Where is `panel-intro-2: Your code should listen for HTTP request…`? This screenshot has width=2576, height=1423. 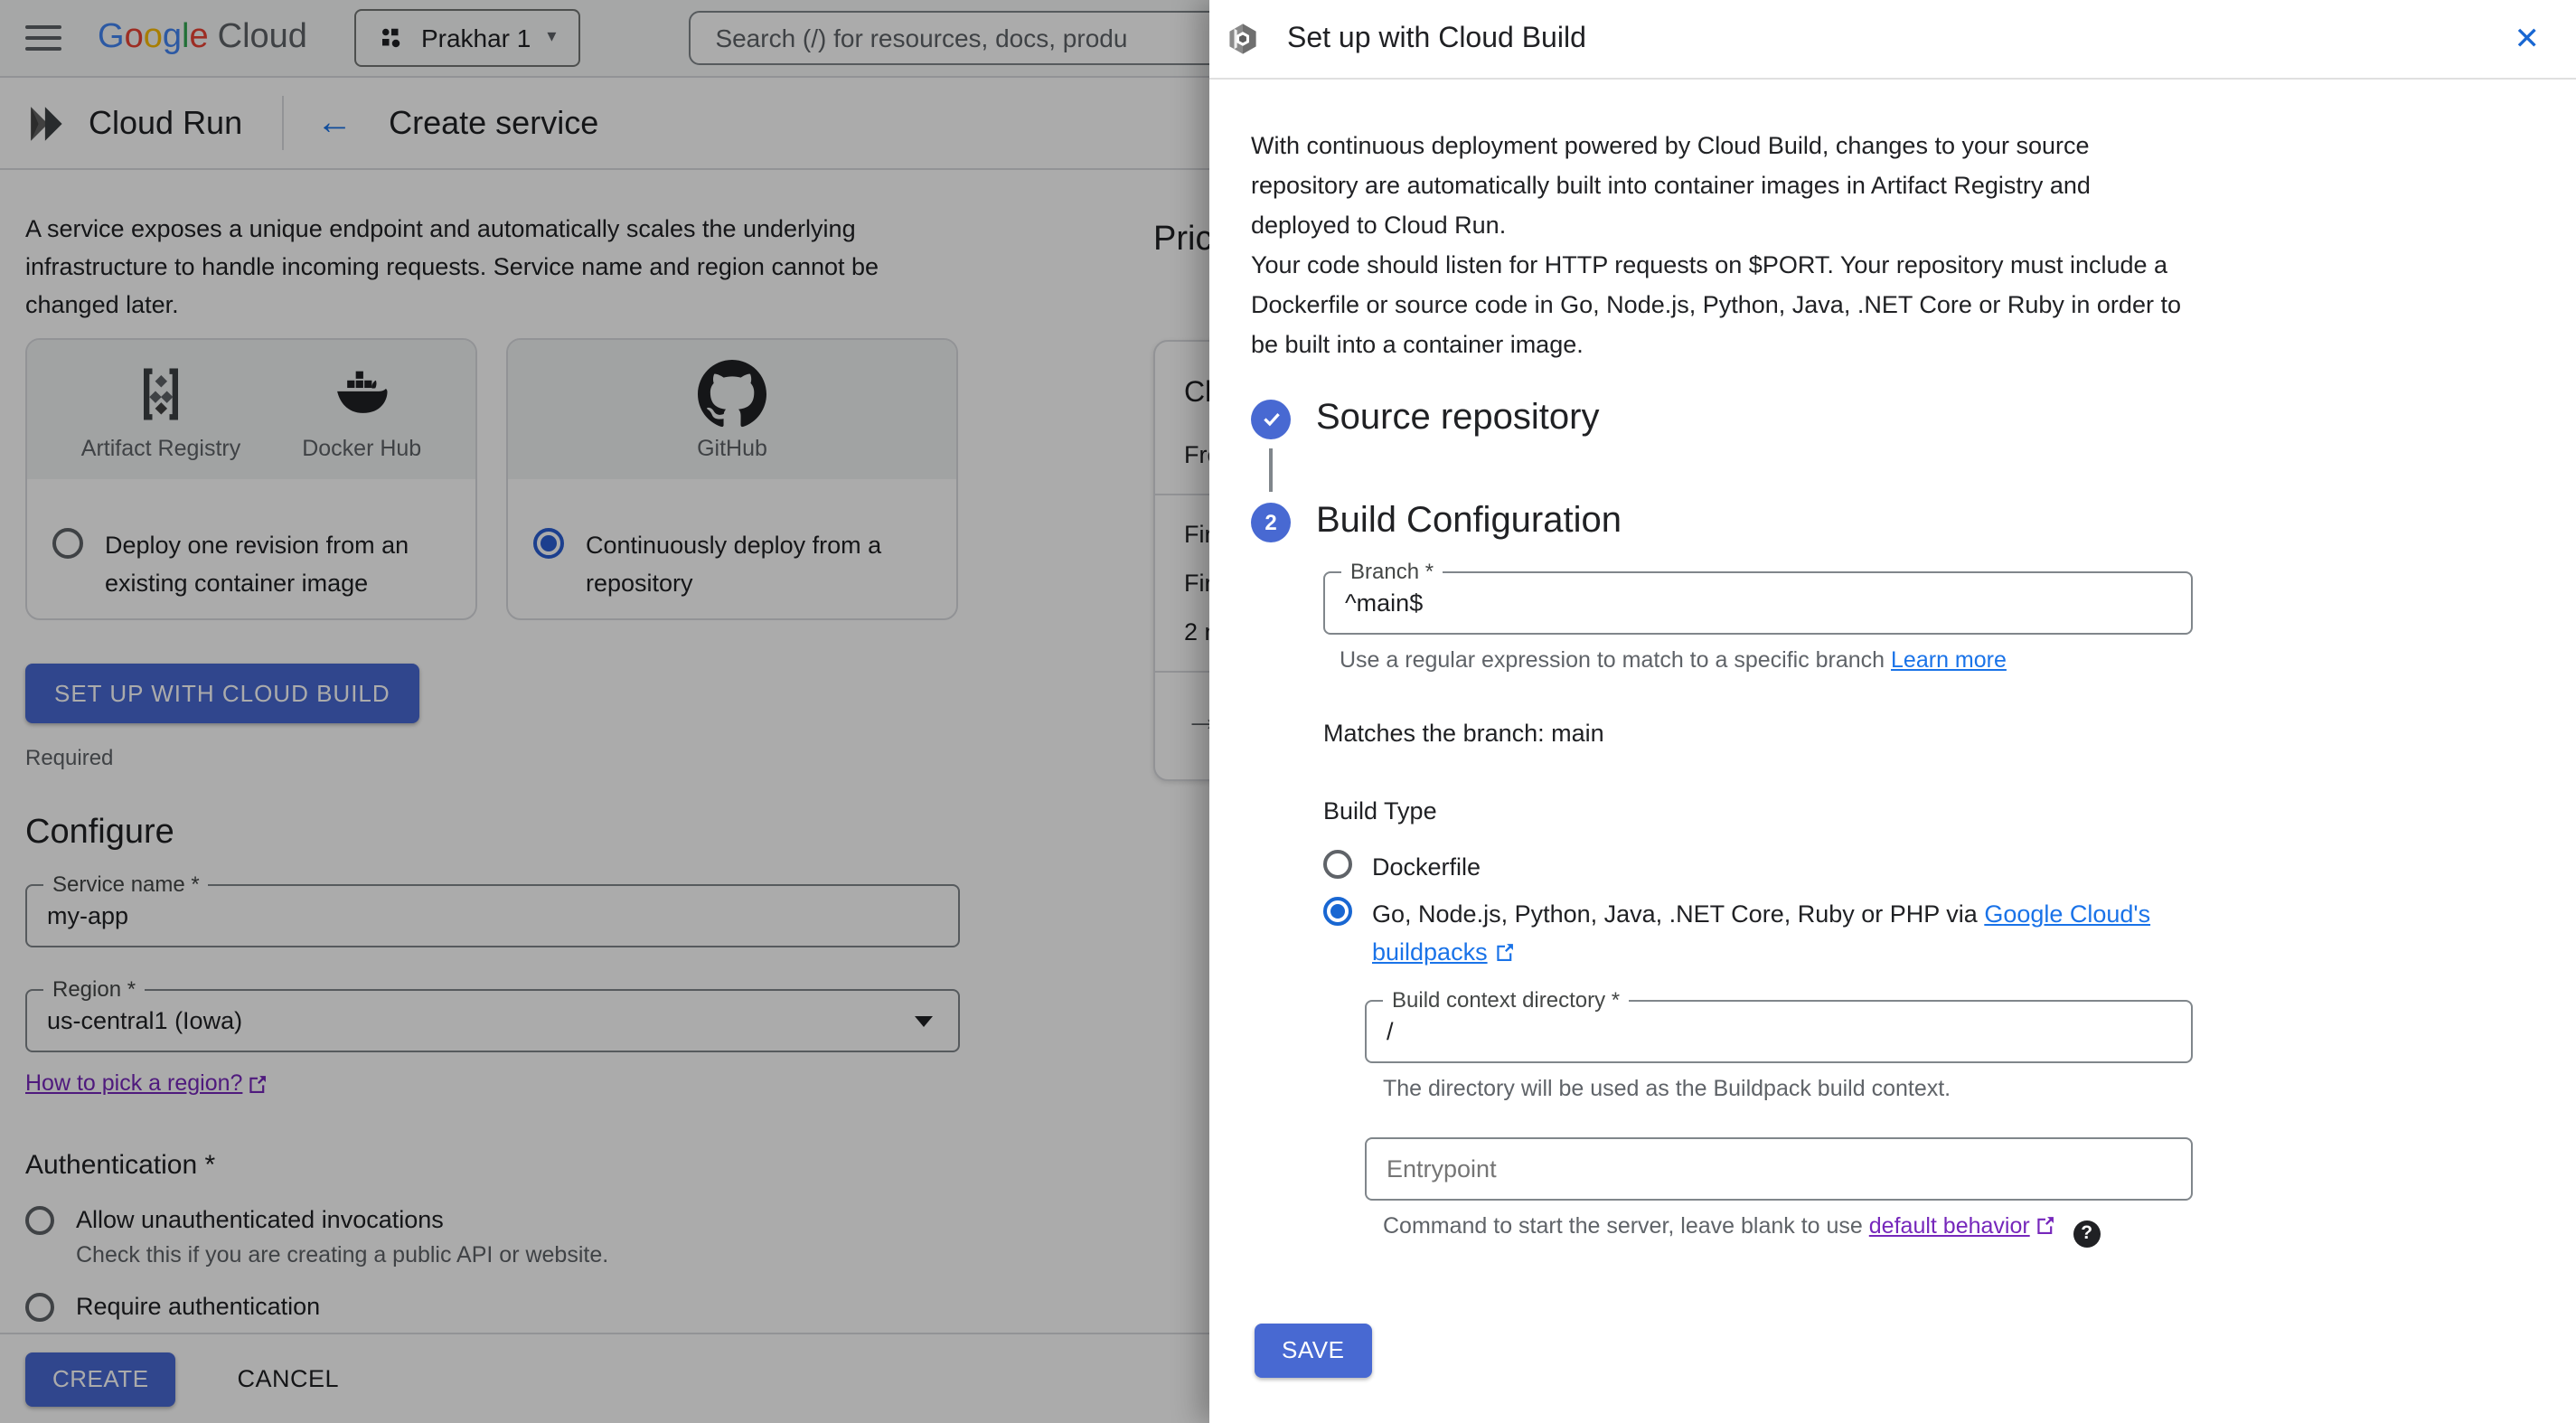 panel-intro-2: Your code should listen for HTTP request… is located at coordinates (1716, 305).